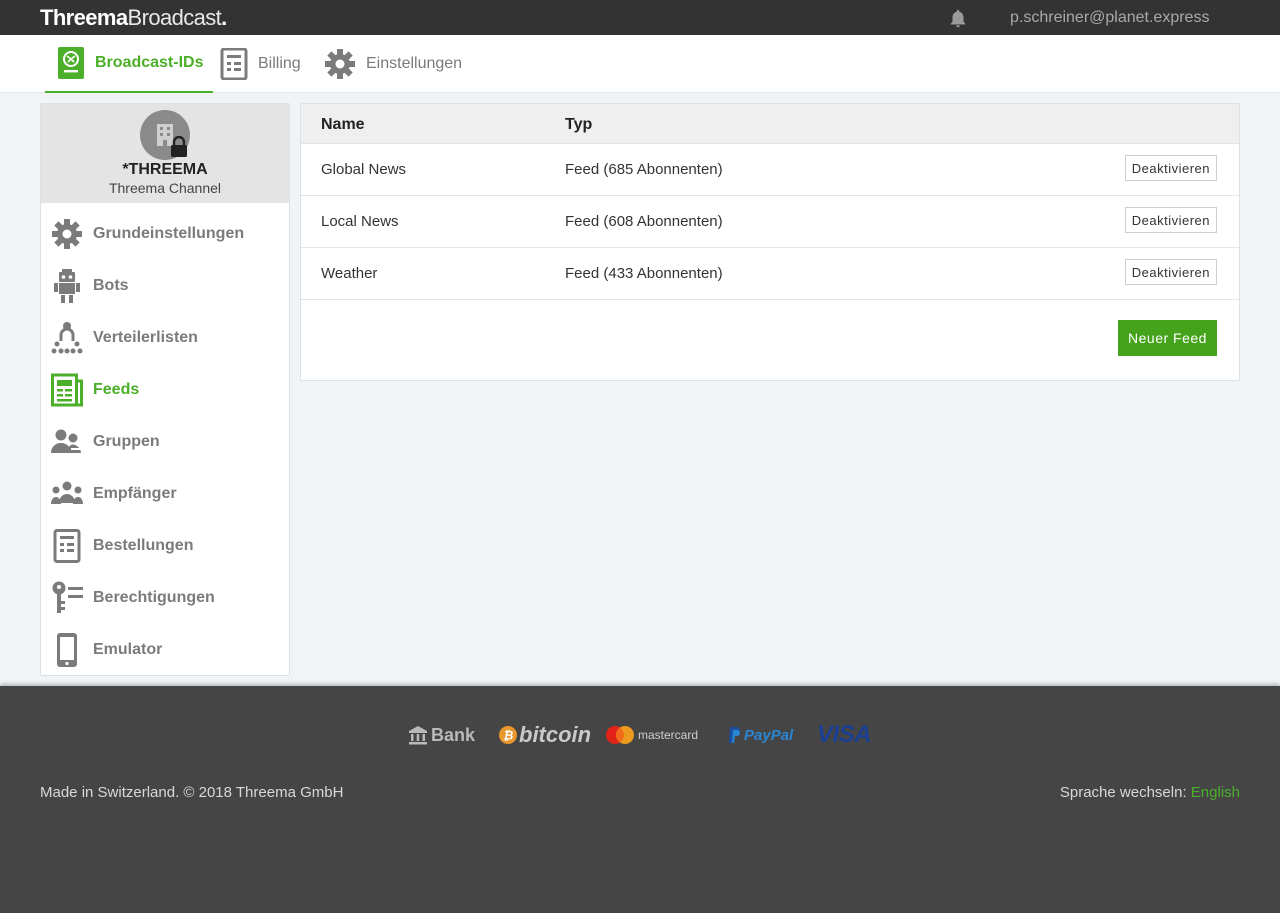 The width and height of the screenshot is (1280, 913). Describe the element at coordinates (129, 64) in the screenshot. I see `tab-broadcast-ids: Broadcast-IDs` at that location.